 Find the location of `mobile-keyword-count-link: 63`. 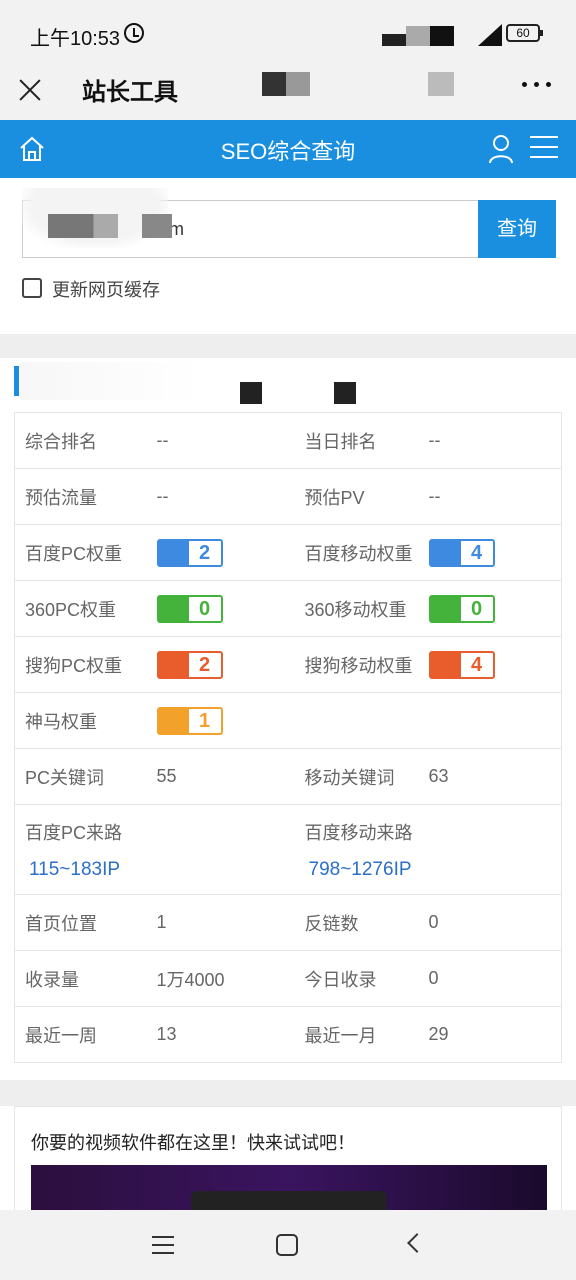

mobile-keyword-count-link: 63 is located at coordinates (495, 776).